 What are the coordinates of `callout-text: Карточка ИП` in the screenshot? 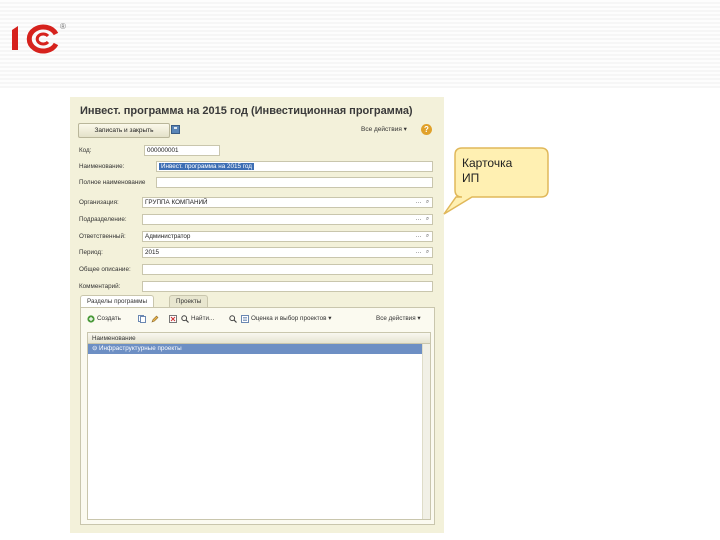 It's located at (487, 171).